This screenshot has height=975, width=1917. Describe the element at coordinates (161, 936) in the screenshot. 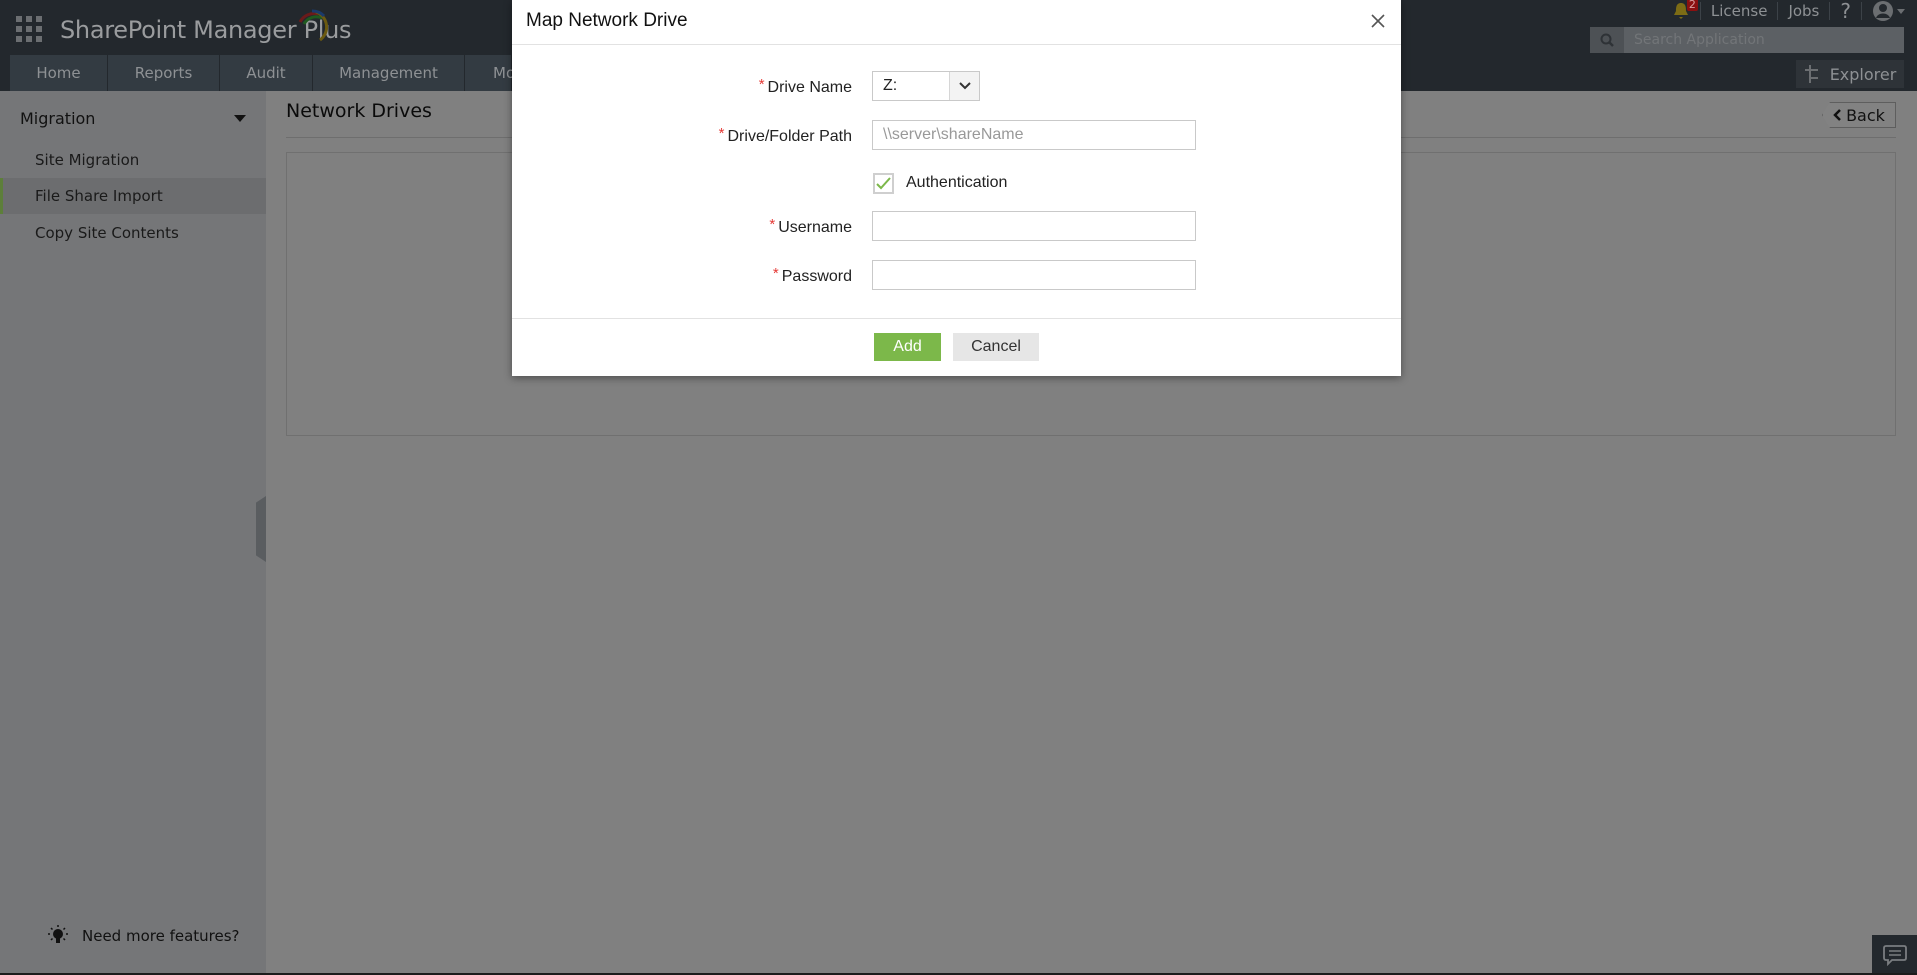

I see `need-more-features-label: Need more features?` at that location.